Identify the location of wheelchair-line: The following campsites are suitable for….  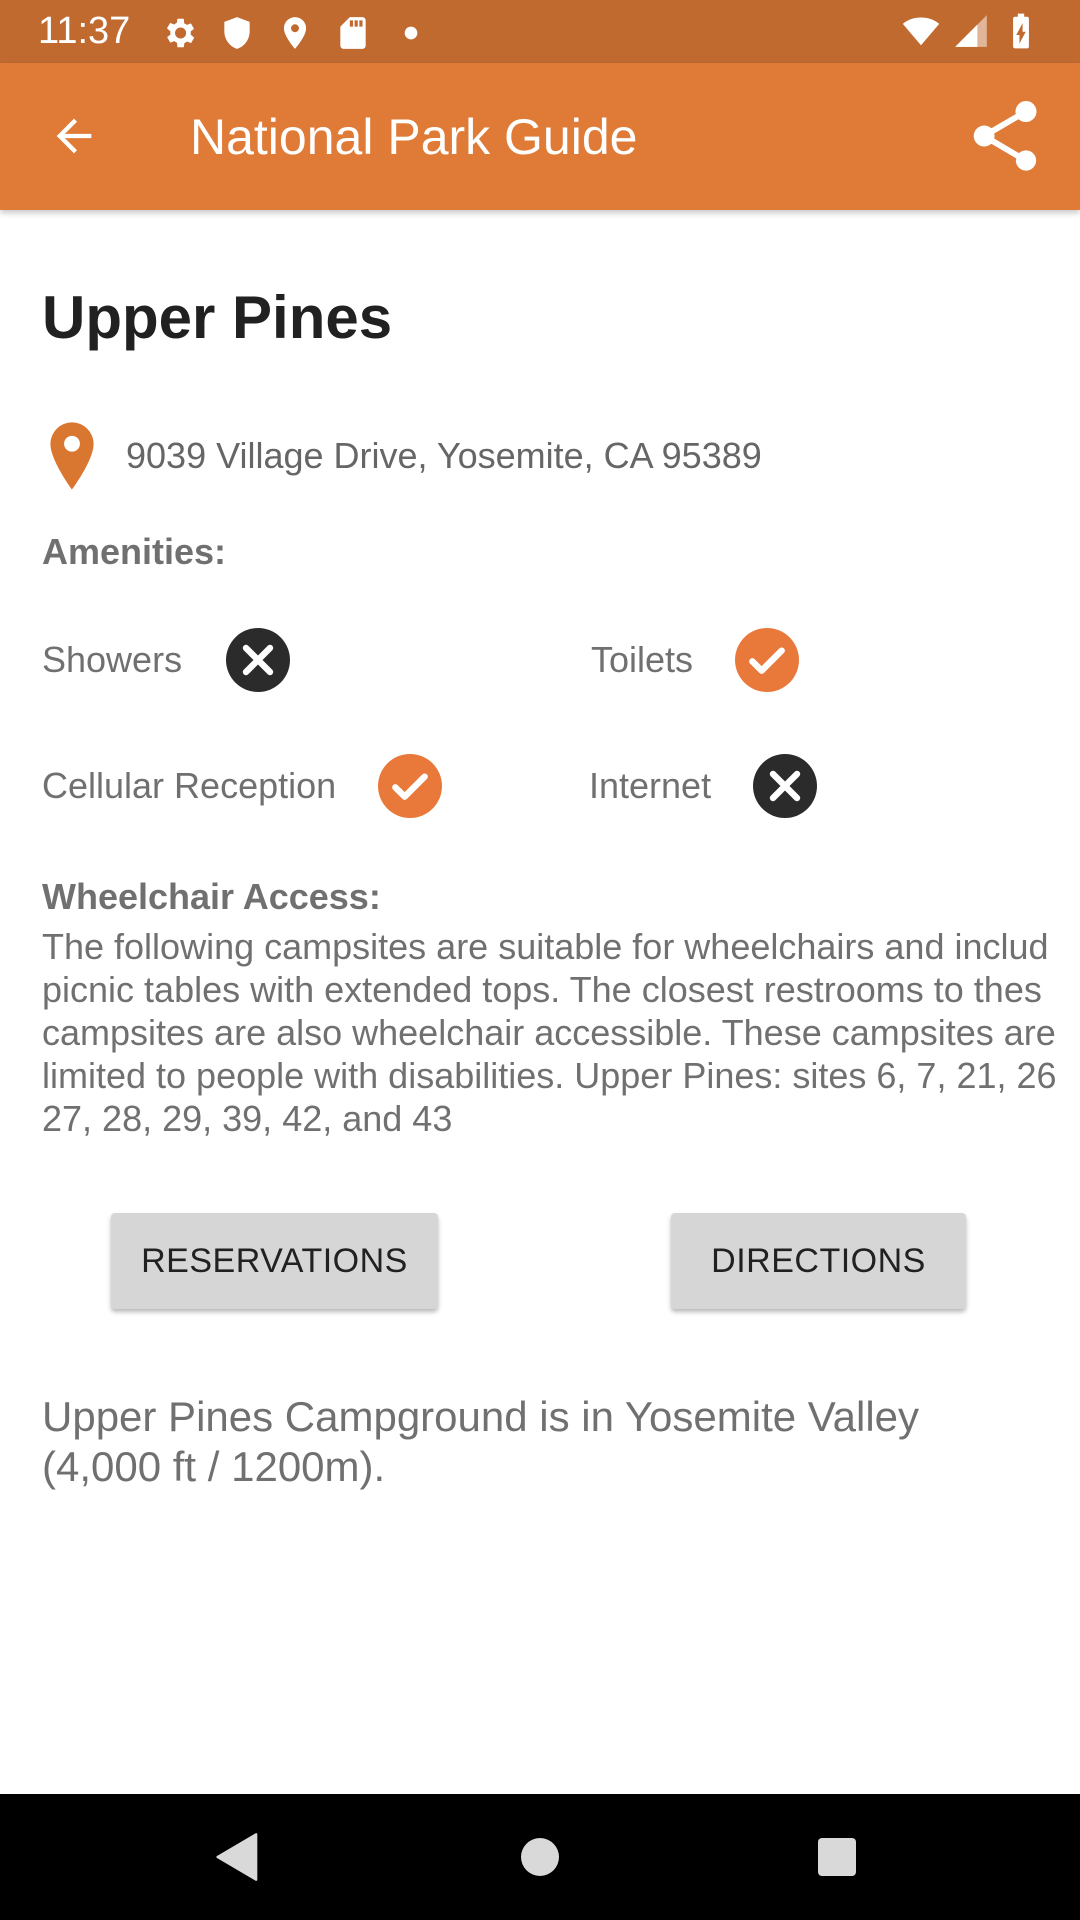
(545, 946).